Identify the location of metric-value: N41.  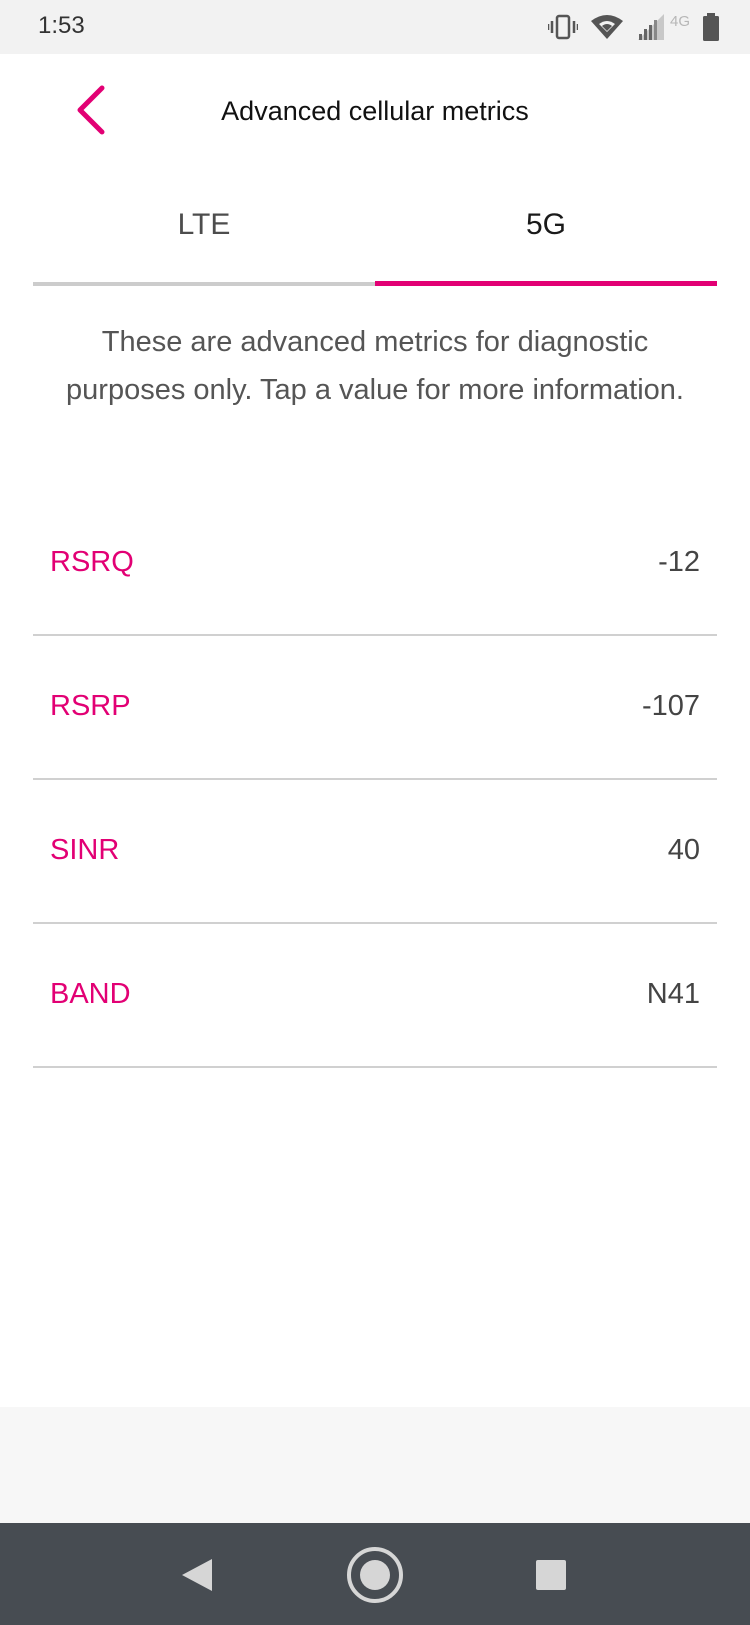
(673, 994).